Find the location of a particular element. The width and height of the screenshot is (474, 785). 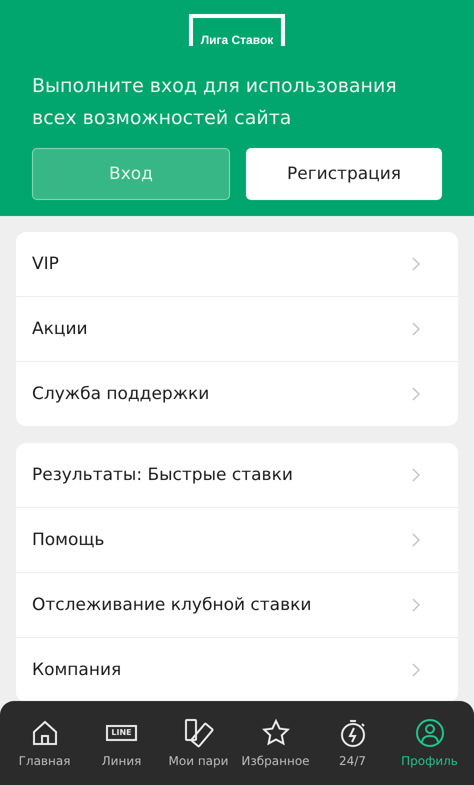

star-icon is located at coordinates (275, 733).